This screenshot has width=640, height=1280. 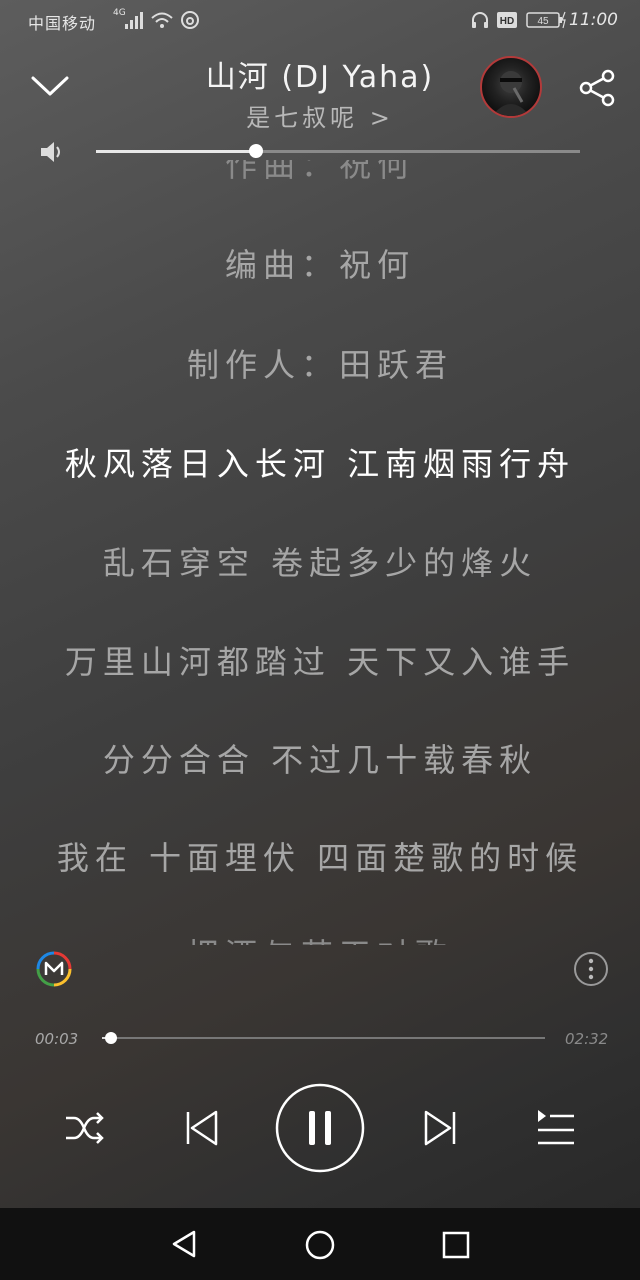 I want to click on previous-icon, so click(x=202, y=1128).